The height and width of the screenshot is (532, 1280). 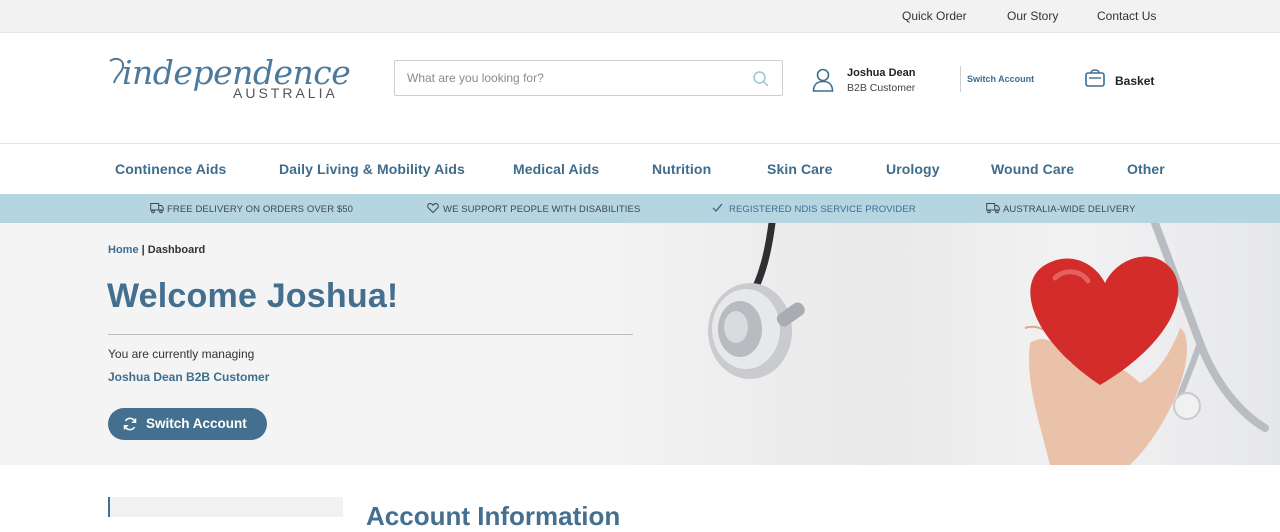 I want to click on quick-order-link: Quick Order, so click(x=934, y=16).